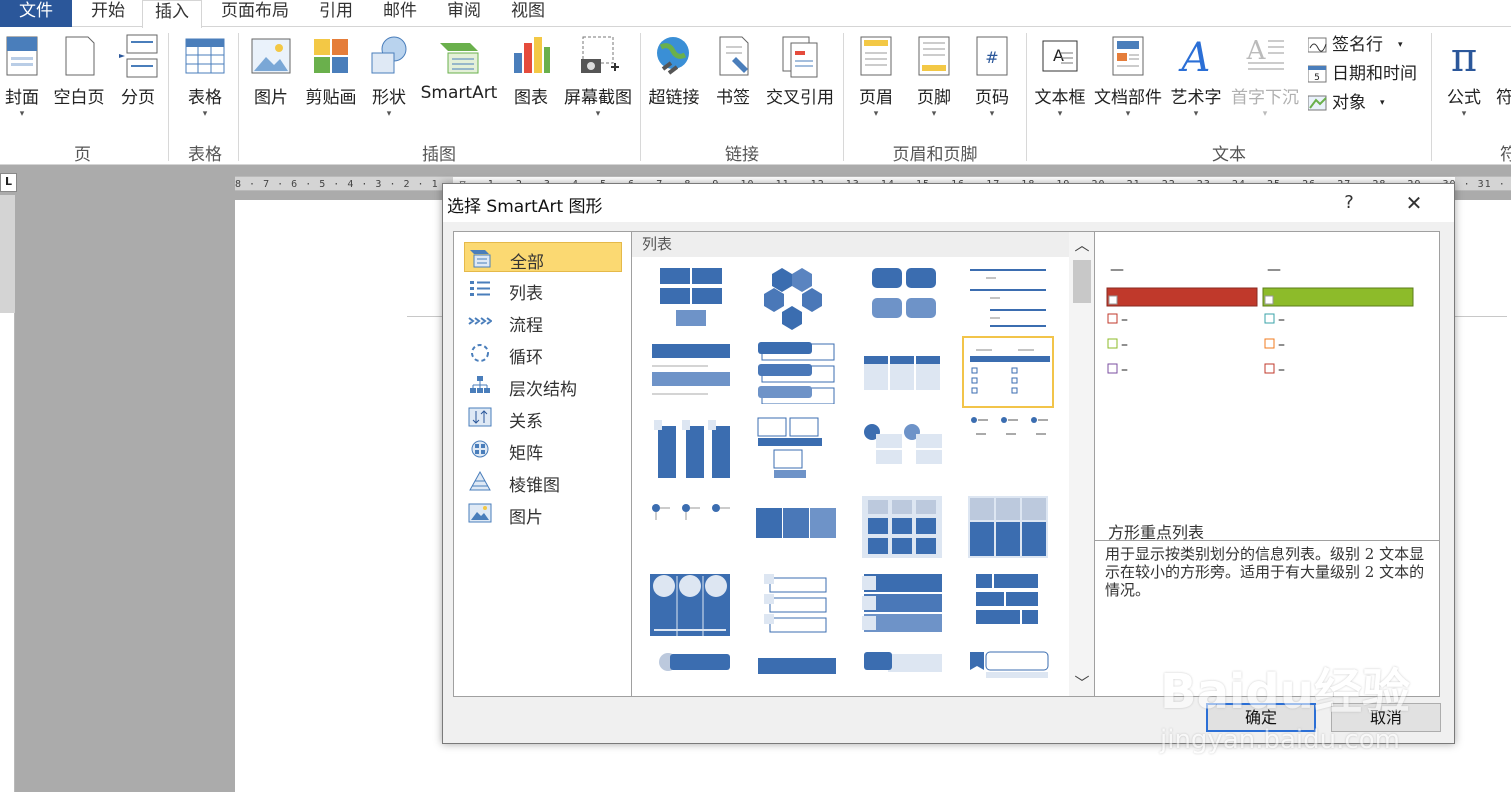 This screenshot has height=792, width=1511. Describe the element at coordinates (526, 294) in the screenshot. I see `category-label: 列表` at that location.